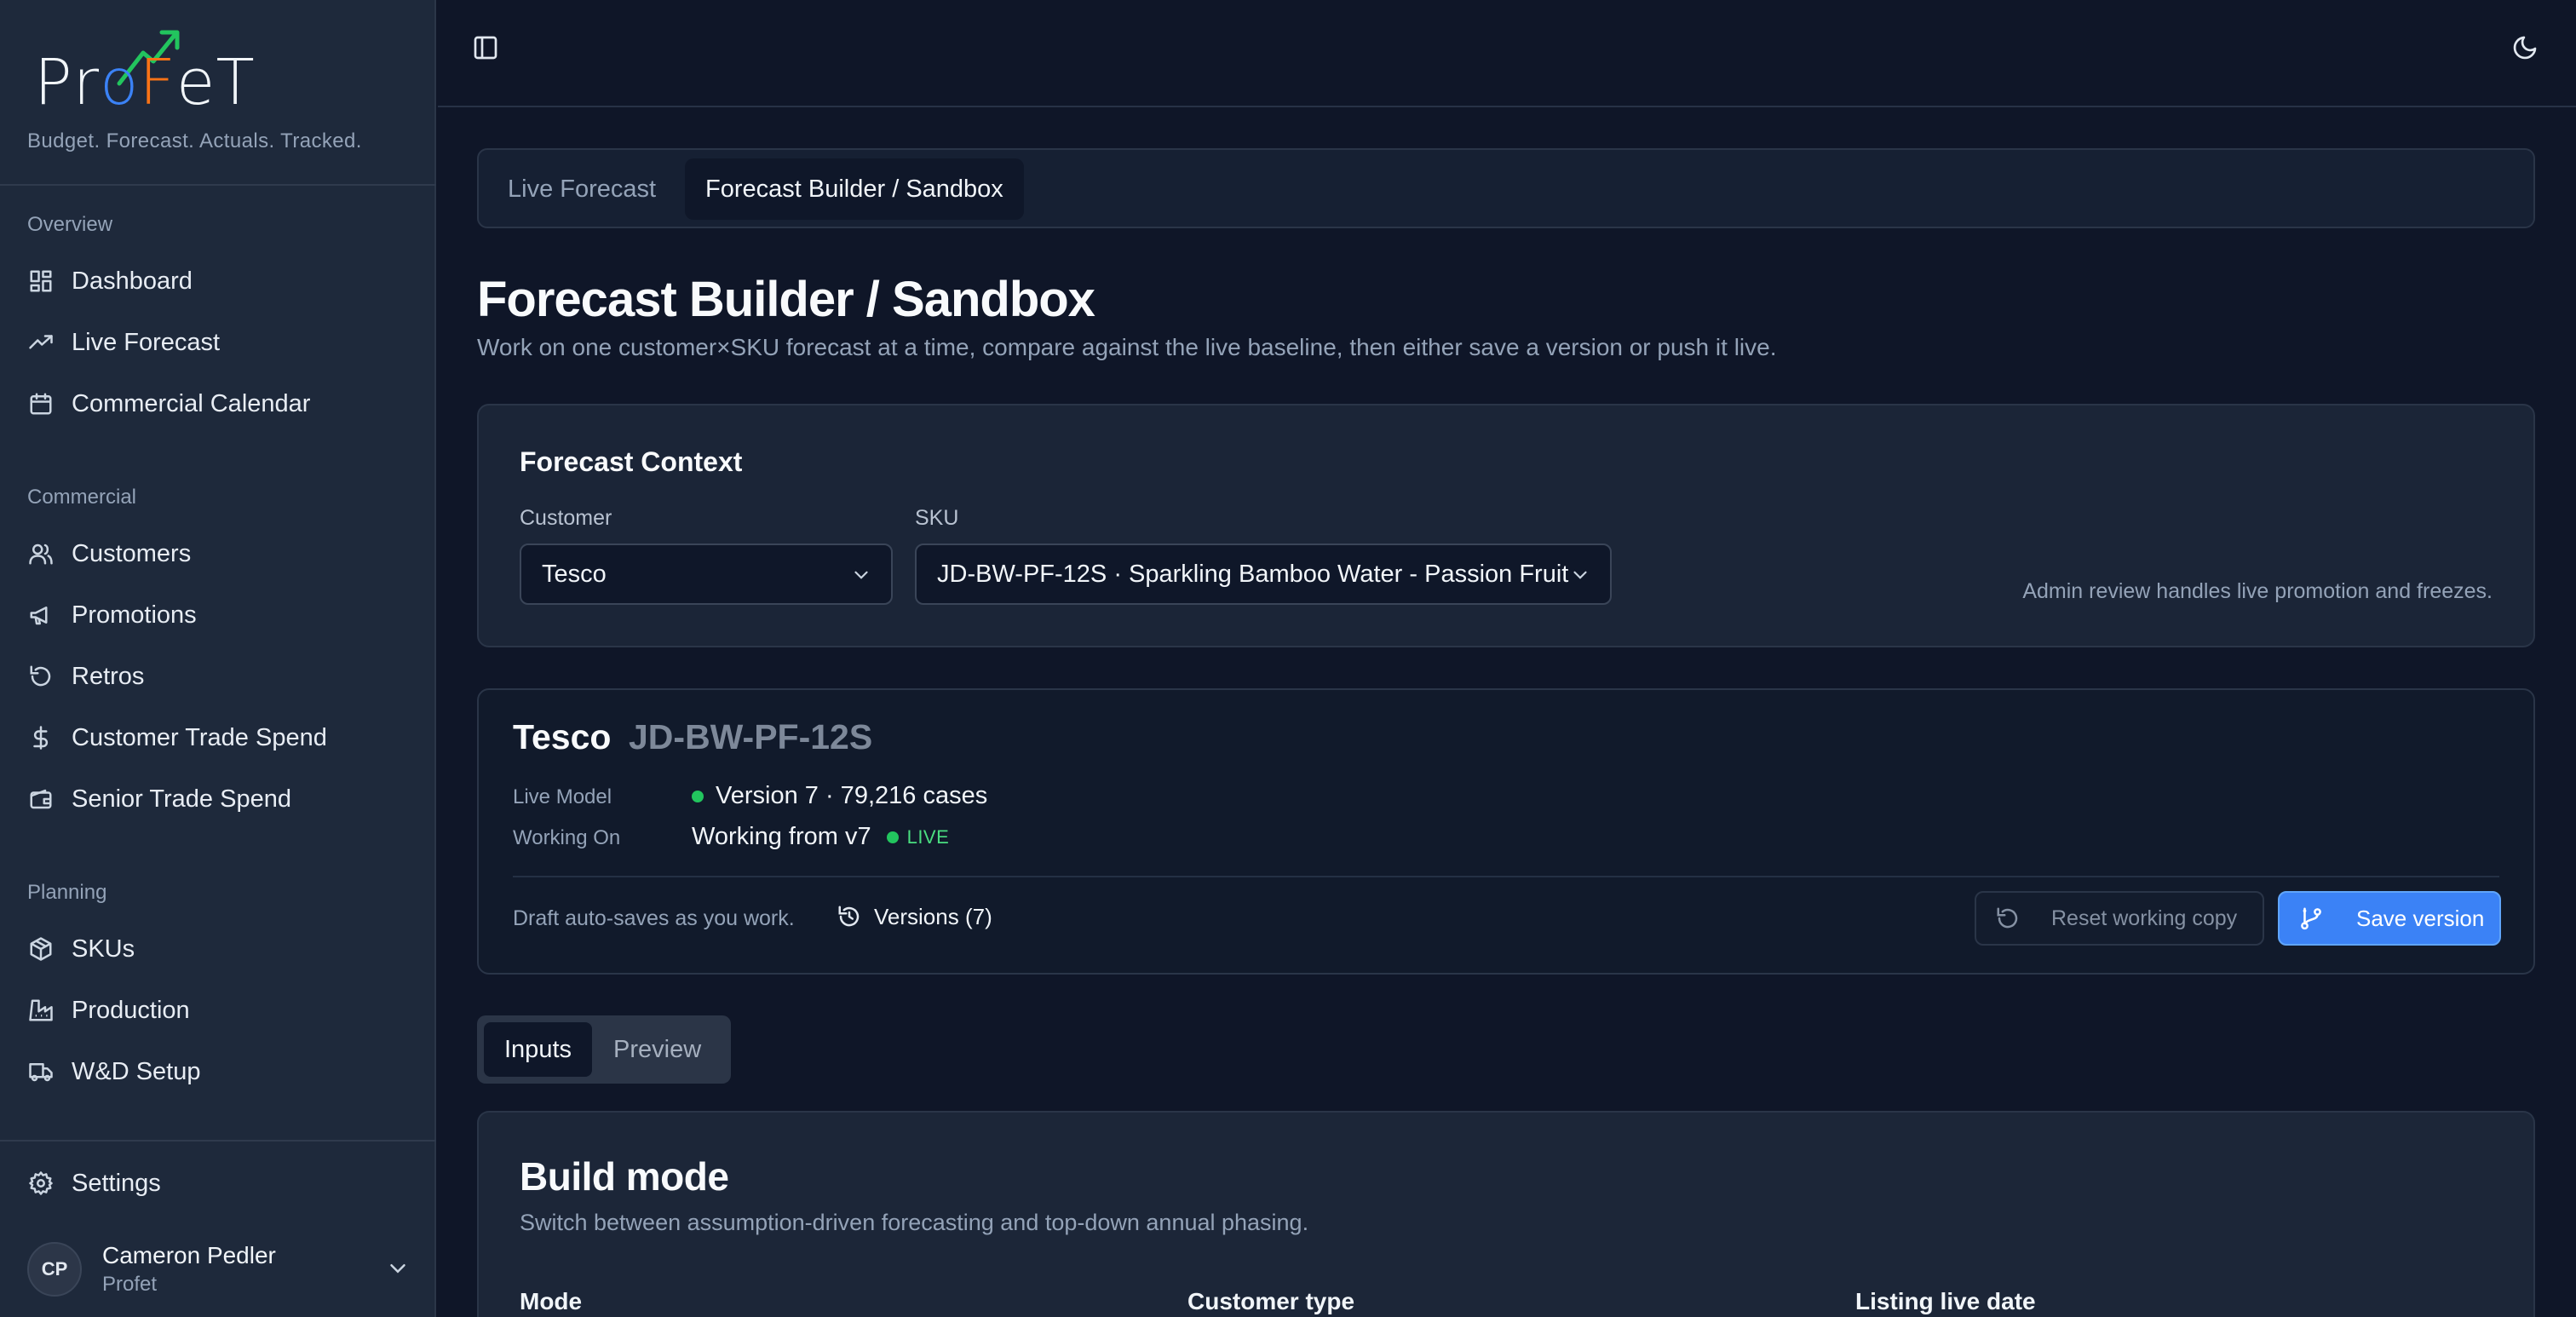 Image resolution: width=2576 pixels, height=1317 pixels. Describe the element at coordinates (130, 1285) in the screenshot. I see `user-org: Profet` at that location.